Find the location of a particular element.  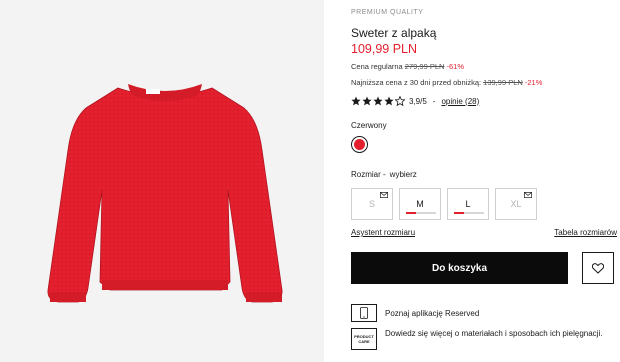

size-option-s: S is located at coordinates (372, 204).